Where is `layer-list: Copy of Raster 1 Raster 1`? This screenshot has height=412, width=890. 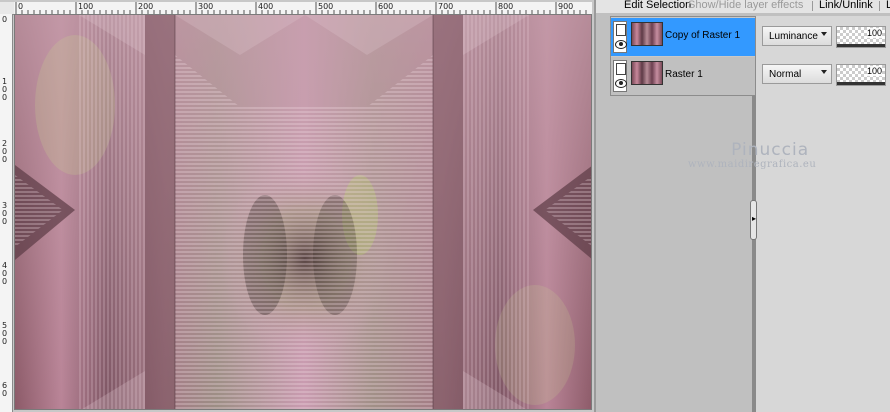
layer-list: Copy of Raster 1 Raster 1 is located at coordinates (683, 56).